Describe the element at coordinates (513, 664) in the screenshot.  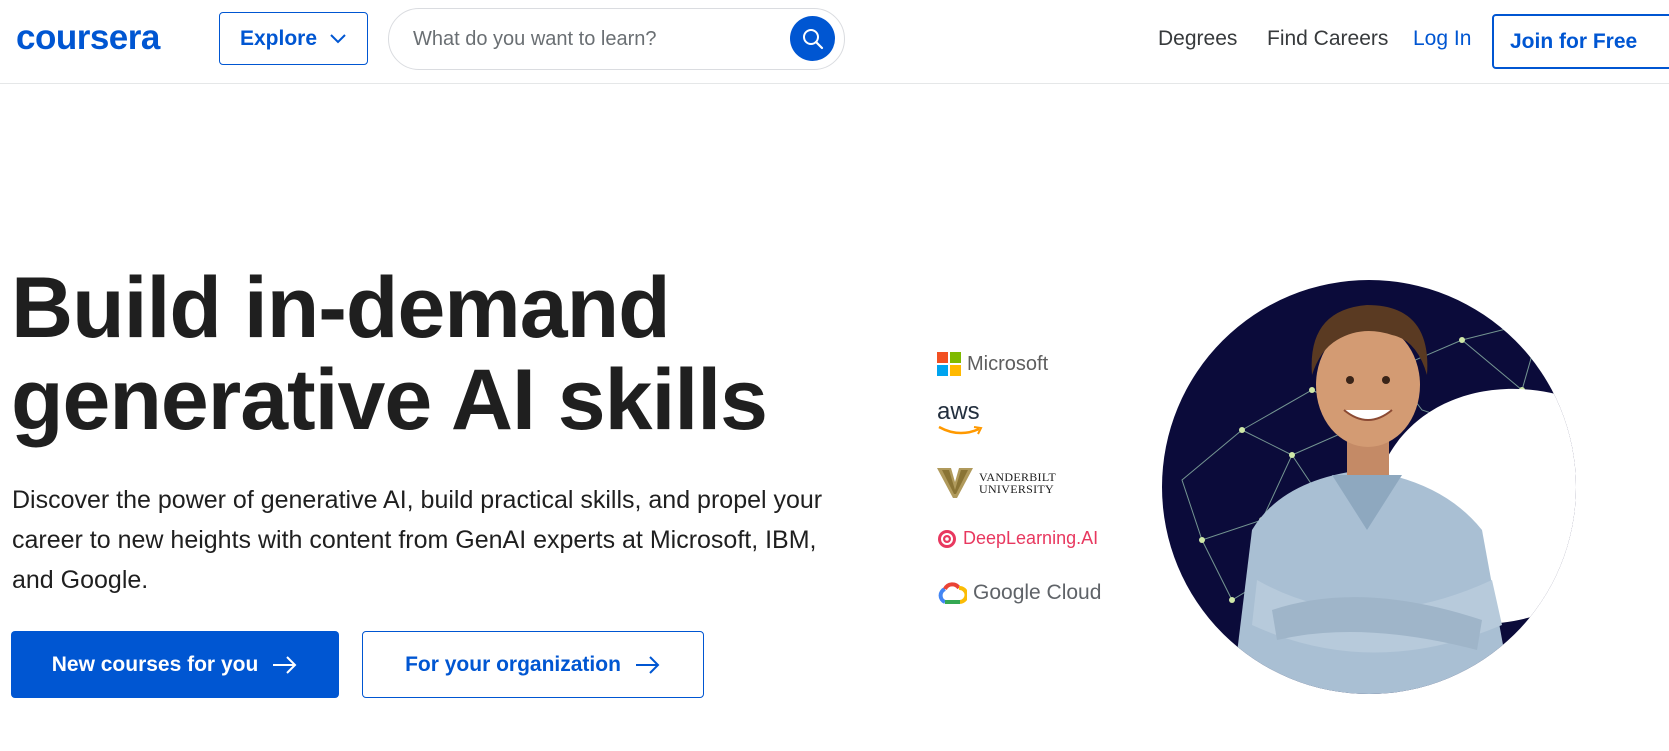
I see `for-organization-label: For your organization` at that location.